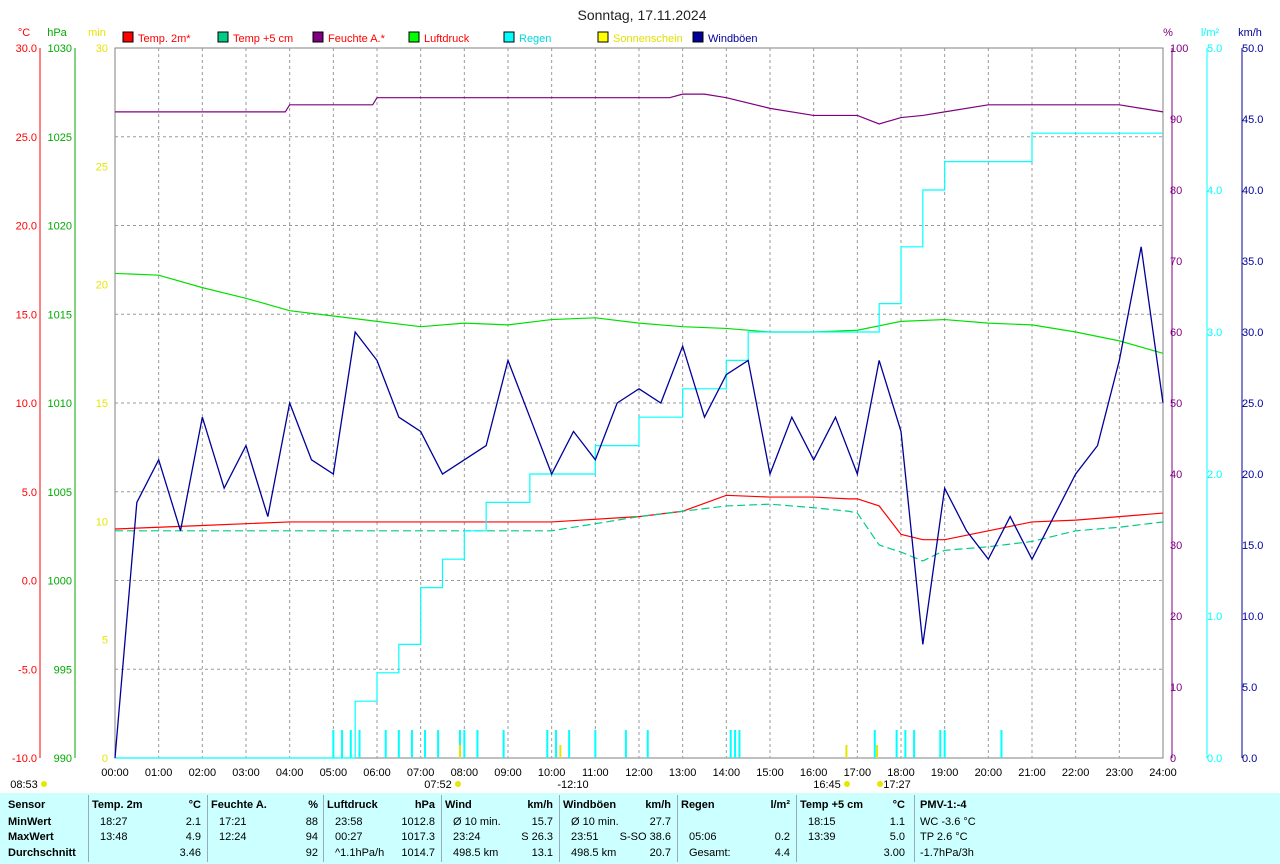 Image resolution: width=1280 pixels, height=864 pixels. What do you see at coordinates (782, 853) in the screenshot?
I see `avg-value: 4.4` at bounding box center [782, 853].